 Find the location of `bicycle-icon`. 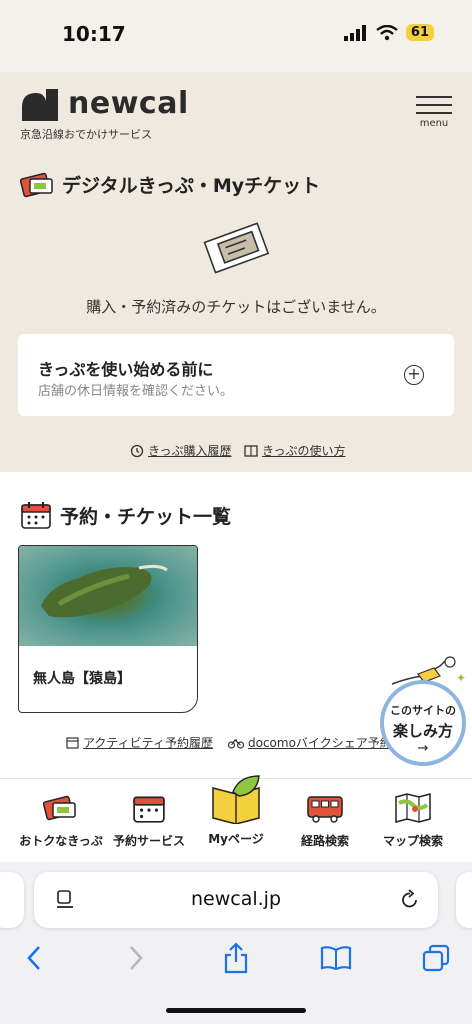

bicycle-icon is located at coordinates (236, 743).